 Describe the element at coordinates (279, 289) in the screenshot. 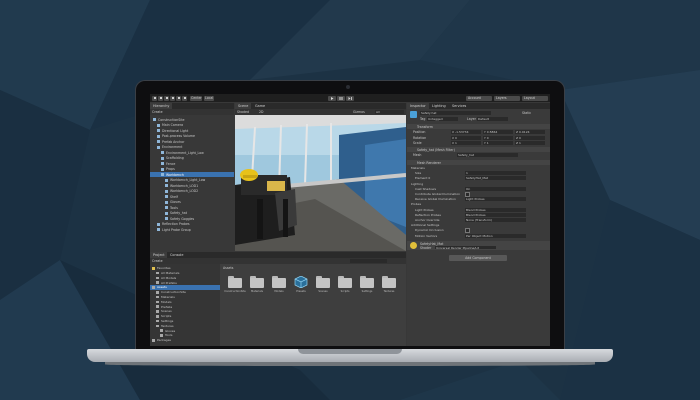

I see `asset-folder: Models` at that location.